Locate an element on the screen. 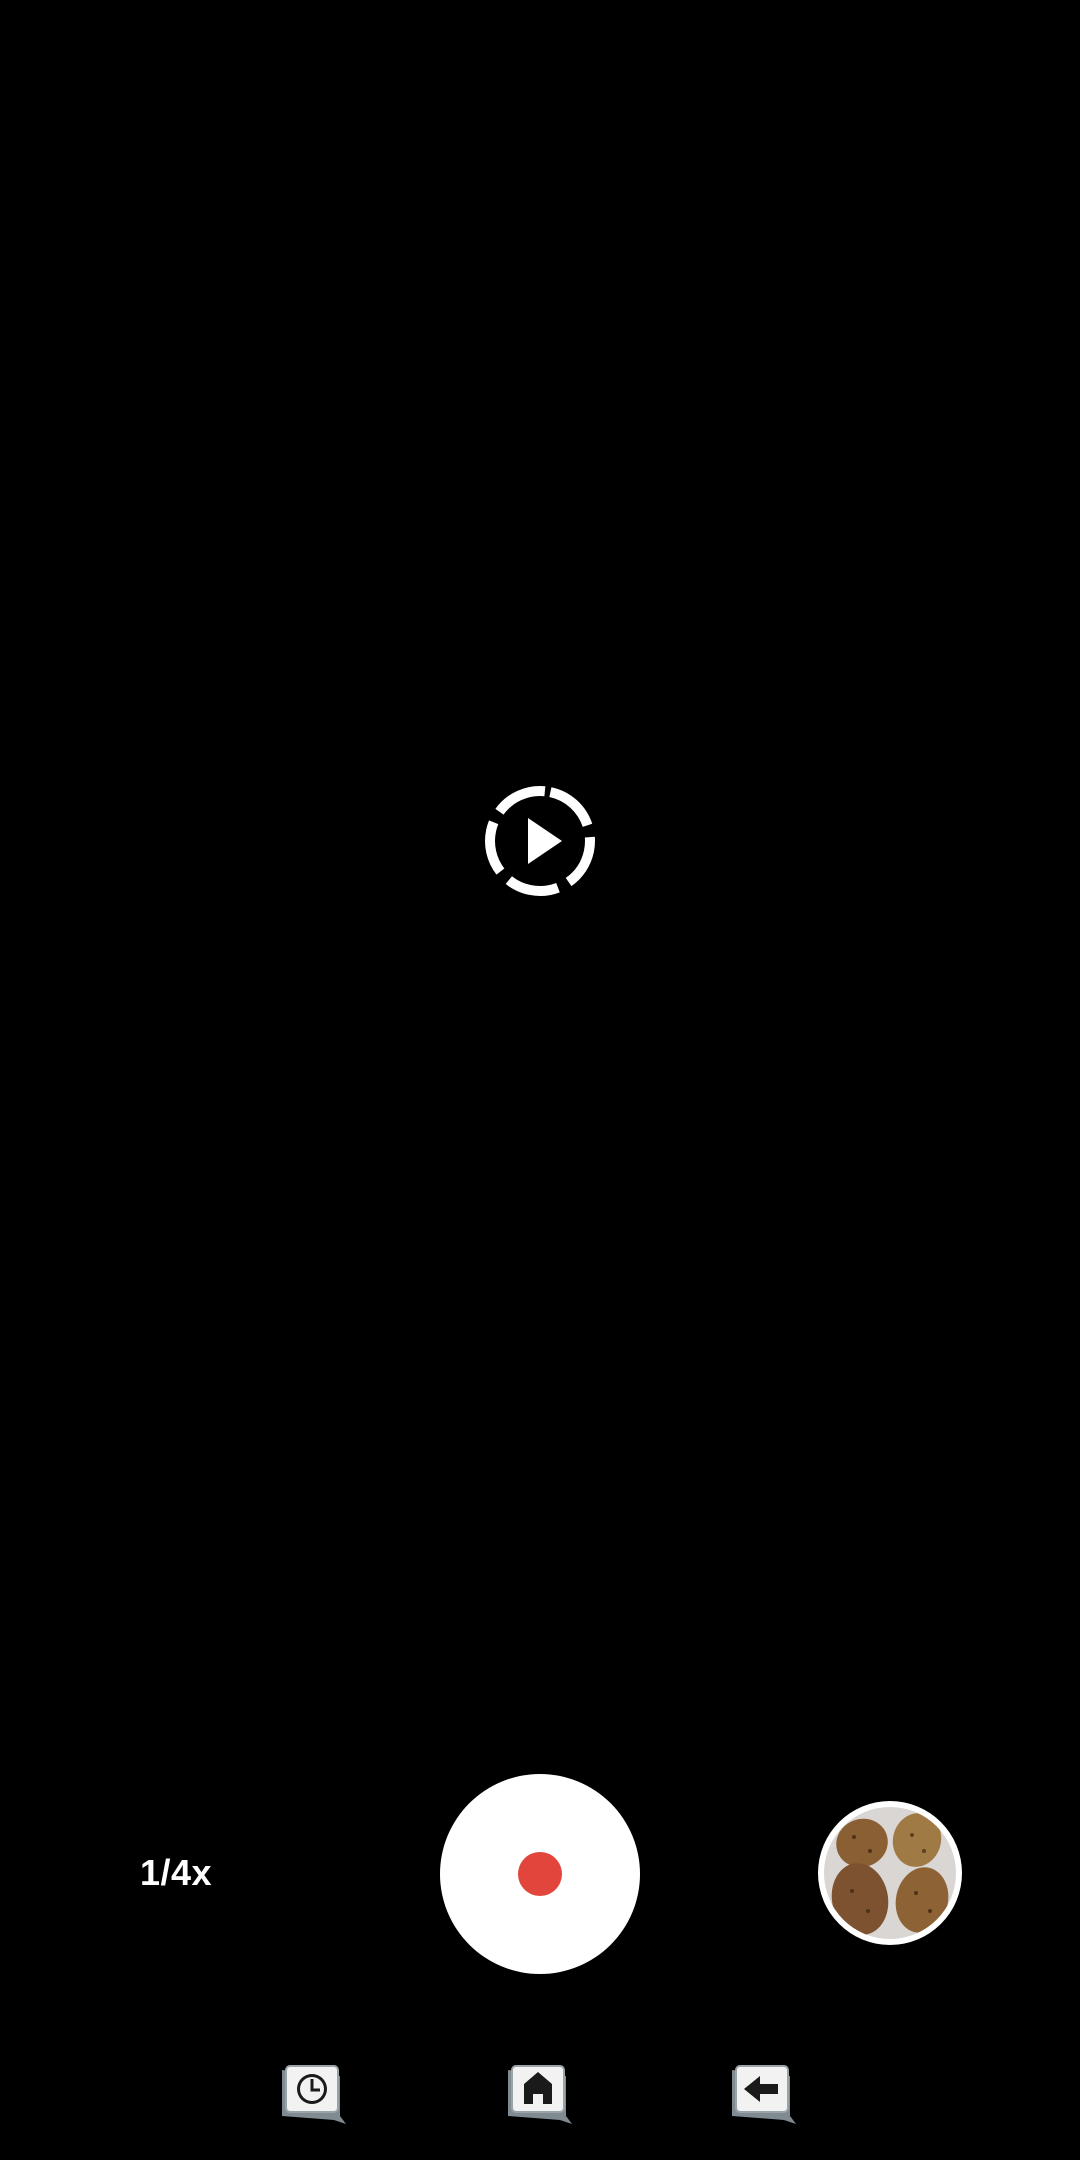 This screenshot has width=1080, height=2160. back-button is located at coordinates (764, 2093).